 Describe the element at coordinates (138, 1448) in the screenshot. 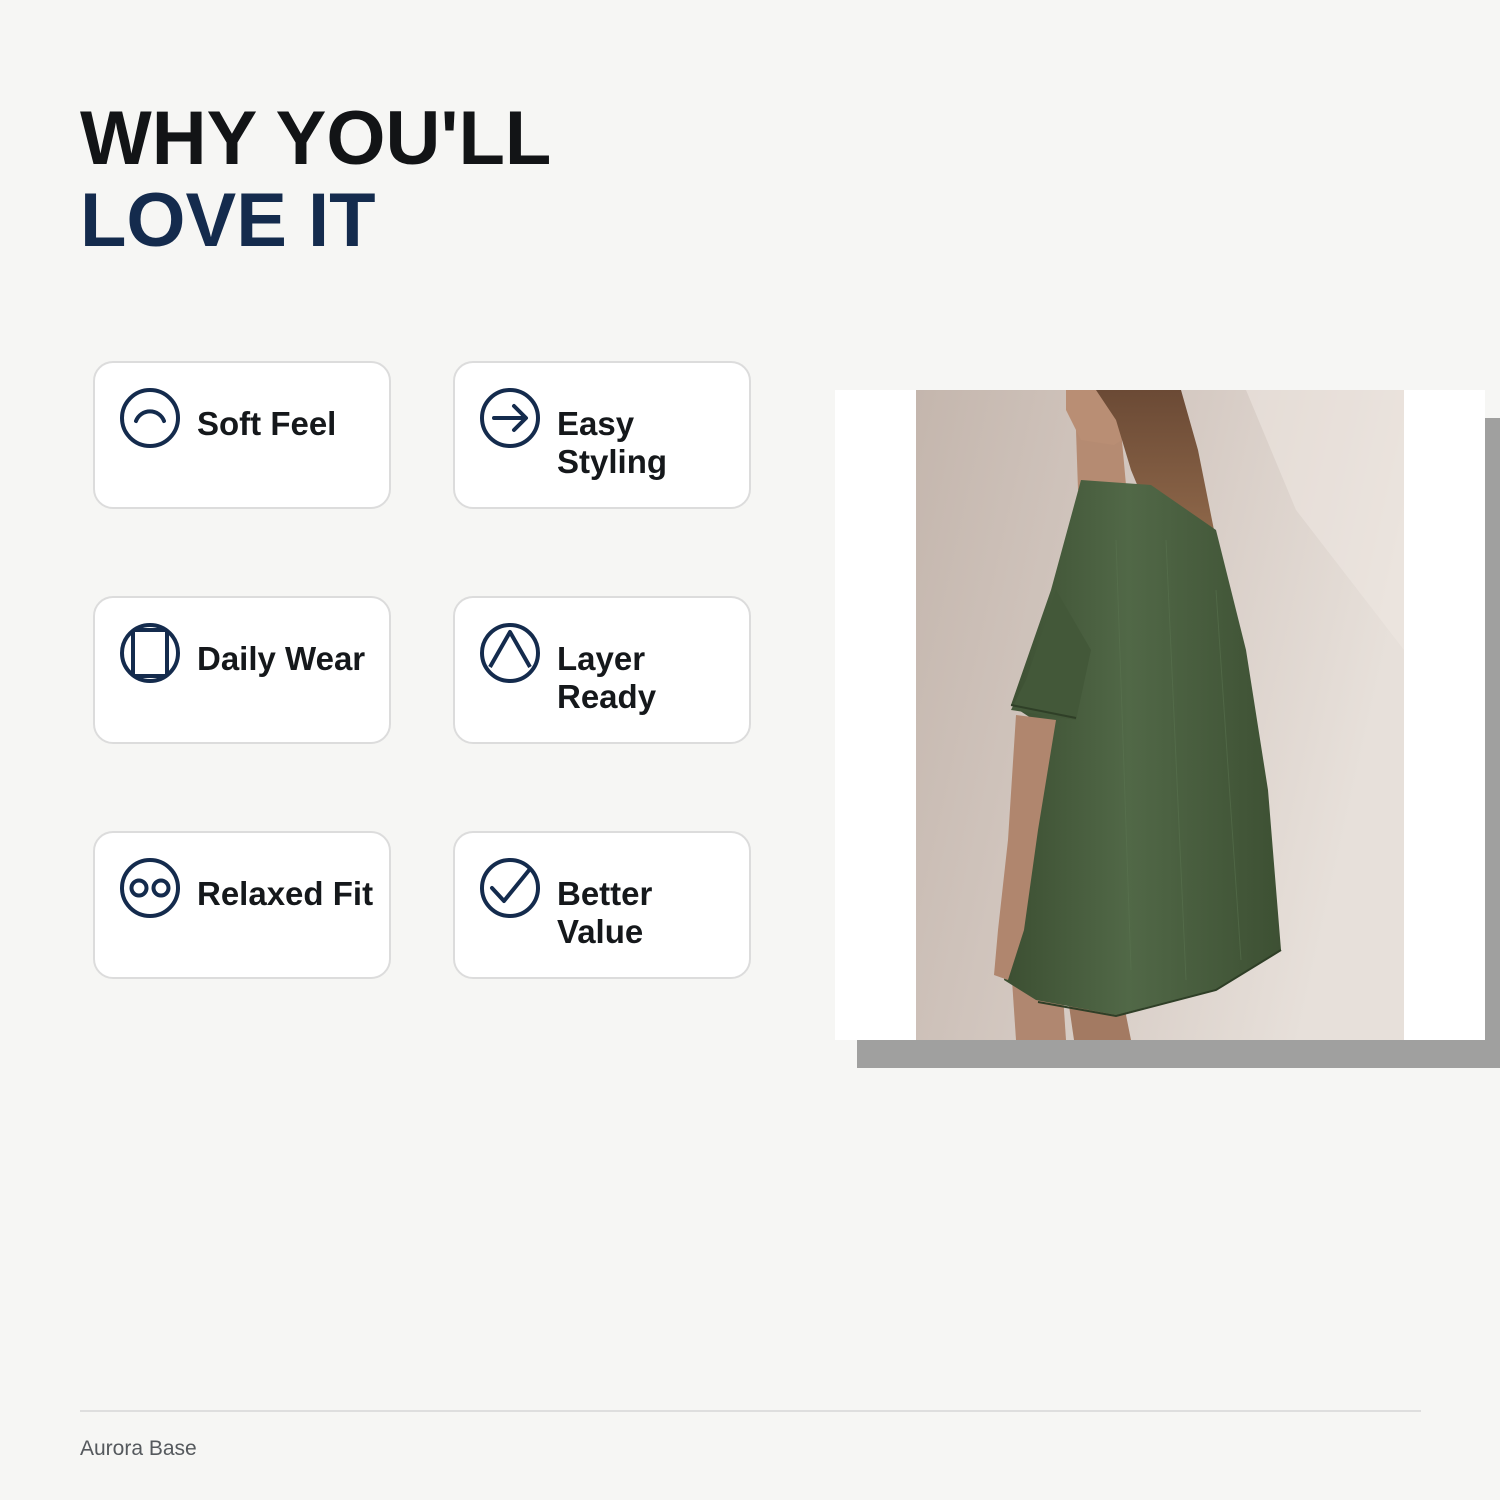

I see `brand-name: Aurora Base` at that location.